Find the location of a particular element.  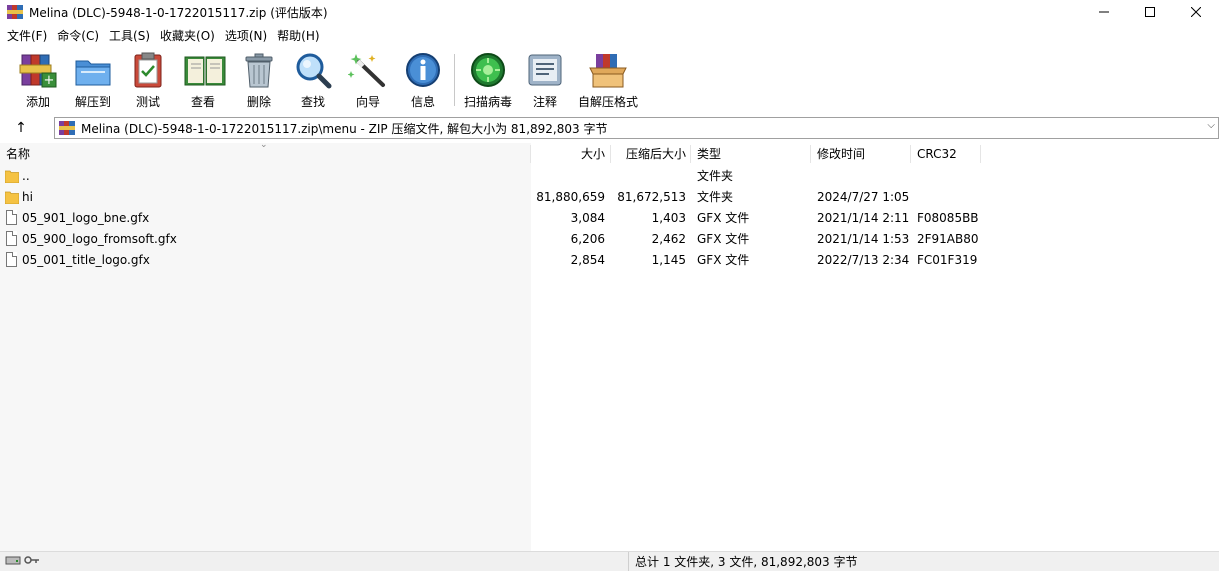

arrow-up-icon: ↑ is located at coordinates (21, 128).